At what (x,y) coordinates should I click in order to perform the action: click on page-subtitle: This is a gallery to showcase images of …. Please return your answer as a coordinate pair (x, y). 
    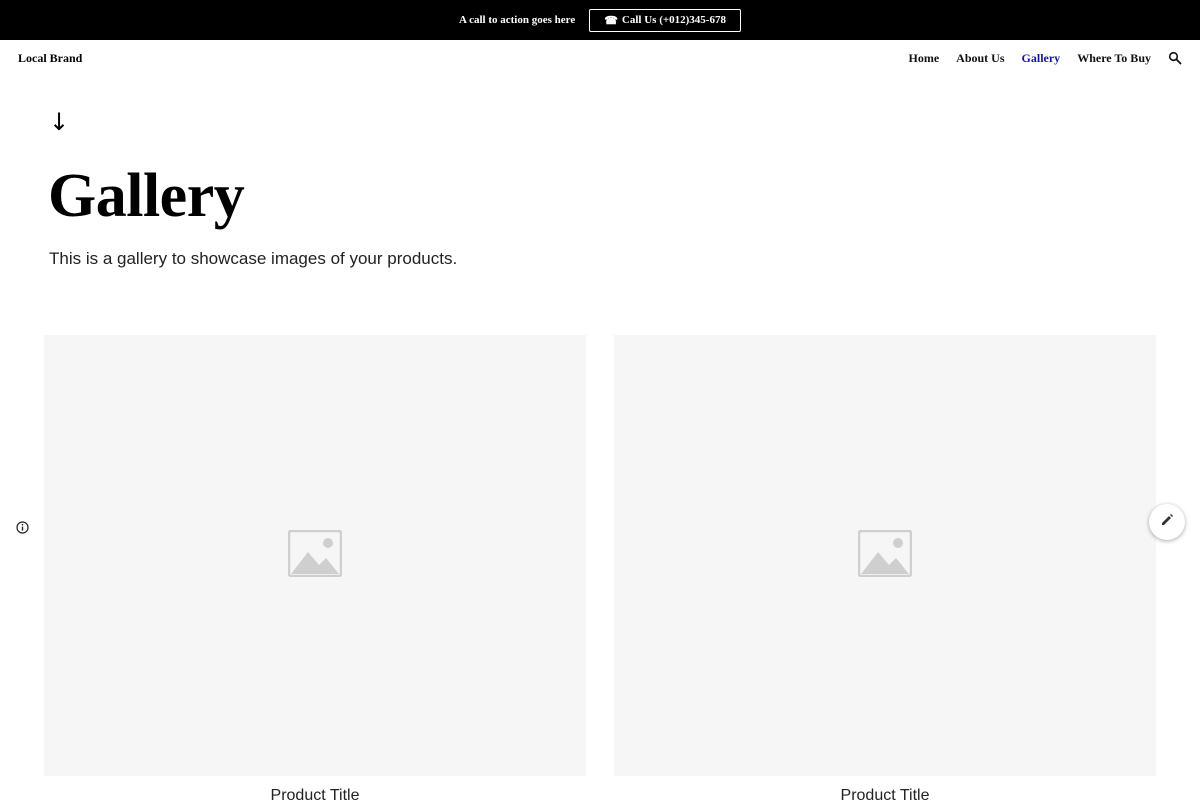
    Looking at the image, I should click on (253, 258).